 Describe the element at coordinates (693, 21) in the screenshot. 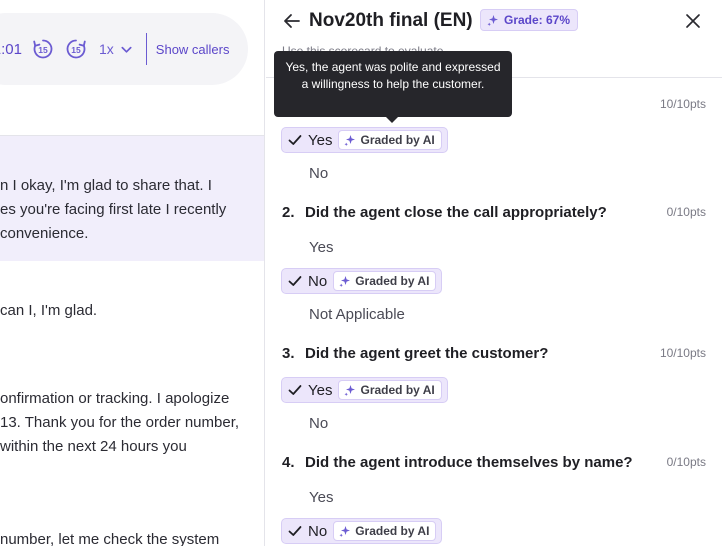

I see `close-icon` at that location.